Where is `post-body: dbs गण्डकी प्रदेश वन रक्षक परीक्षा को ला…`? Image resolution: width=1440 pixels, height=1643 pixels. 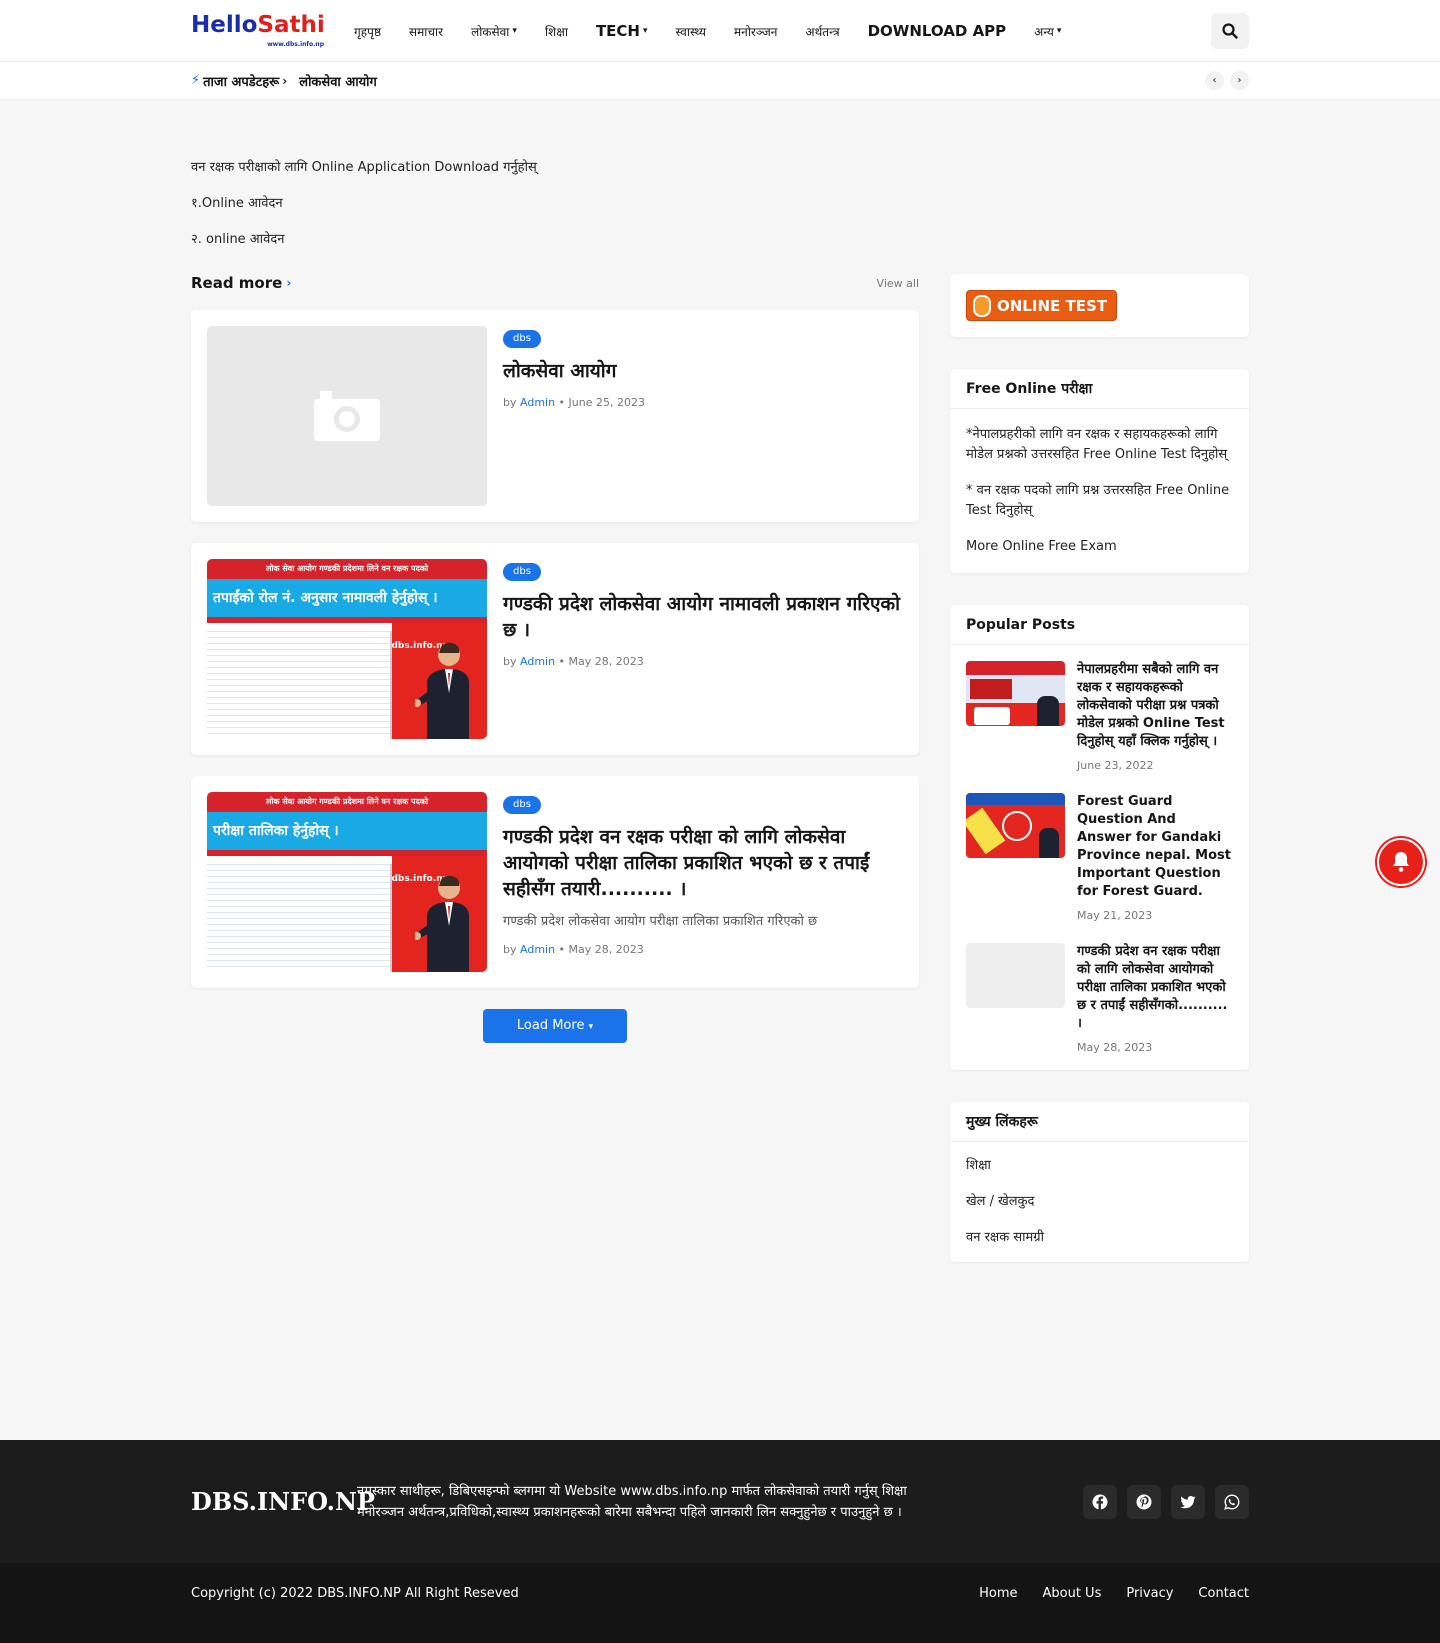
post-body: dbs गण्डकी प्रदेश वन रक्षक परीक्षा को ला… is located at coordinates (703, 882).